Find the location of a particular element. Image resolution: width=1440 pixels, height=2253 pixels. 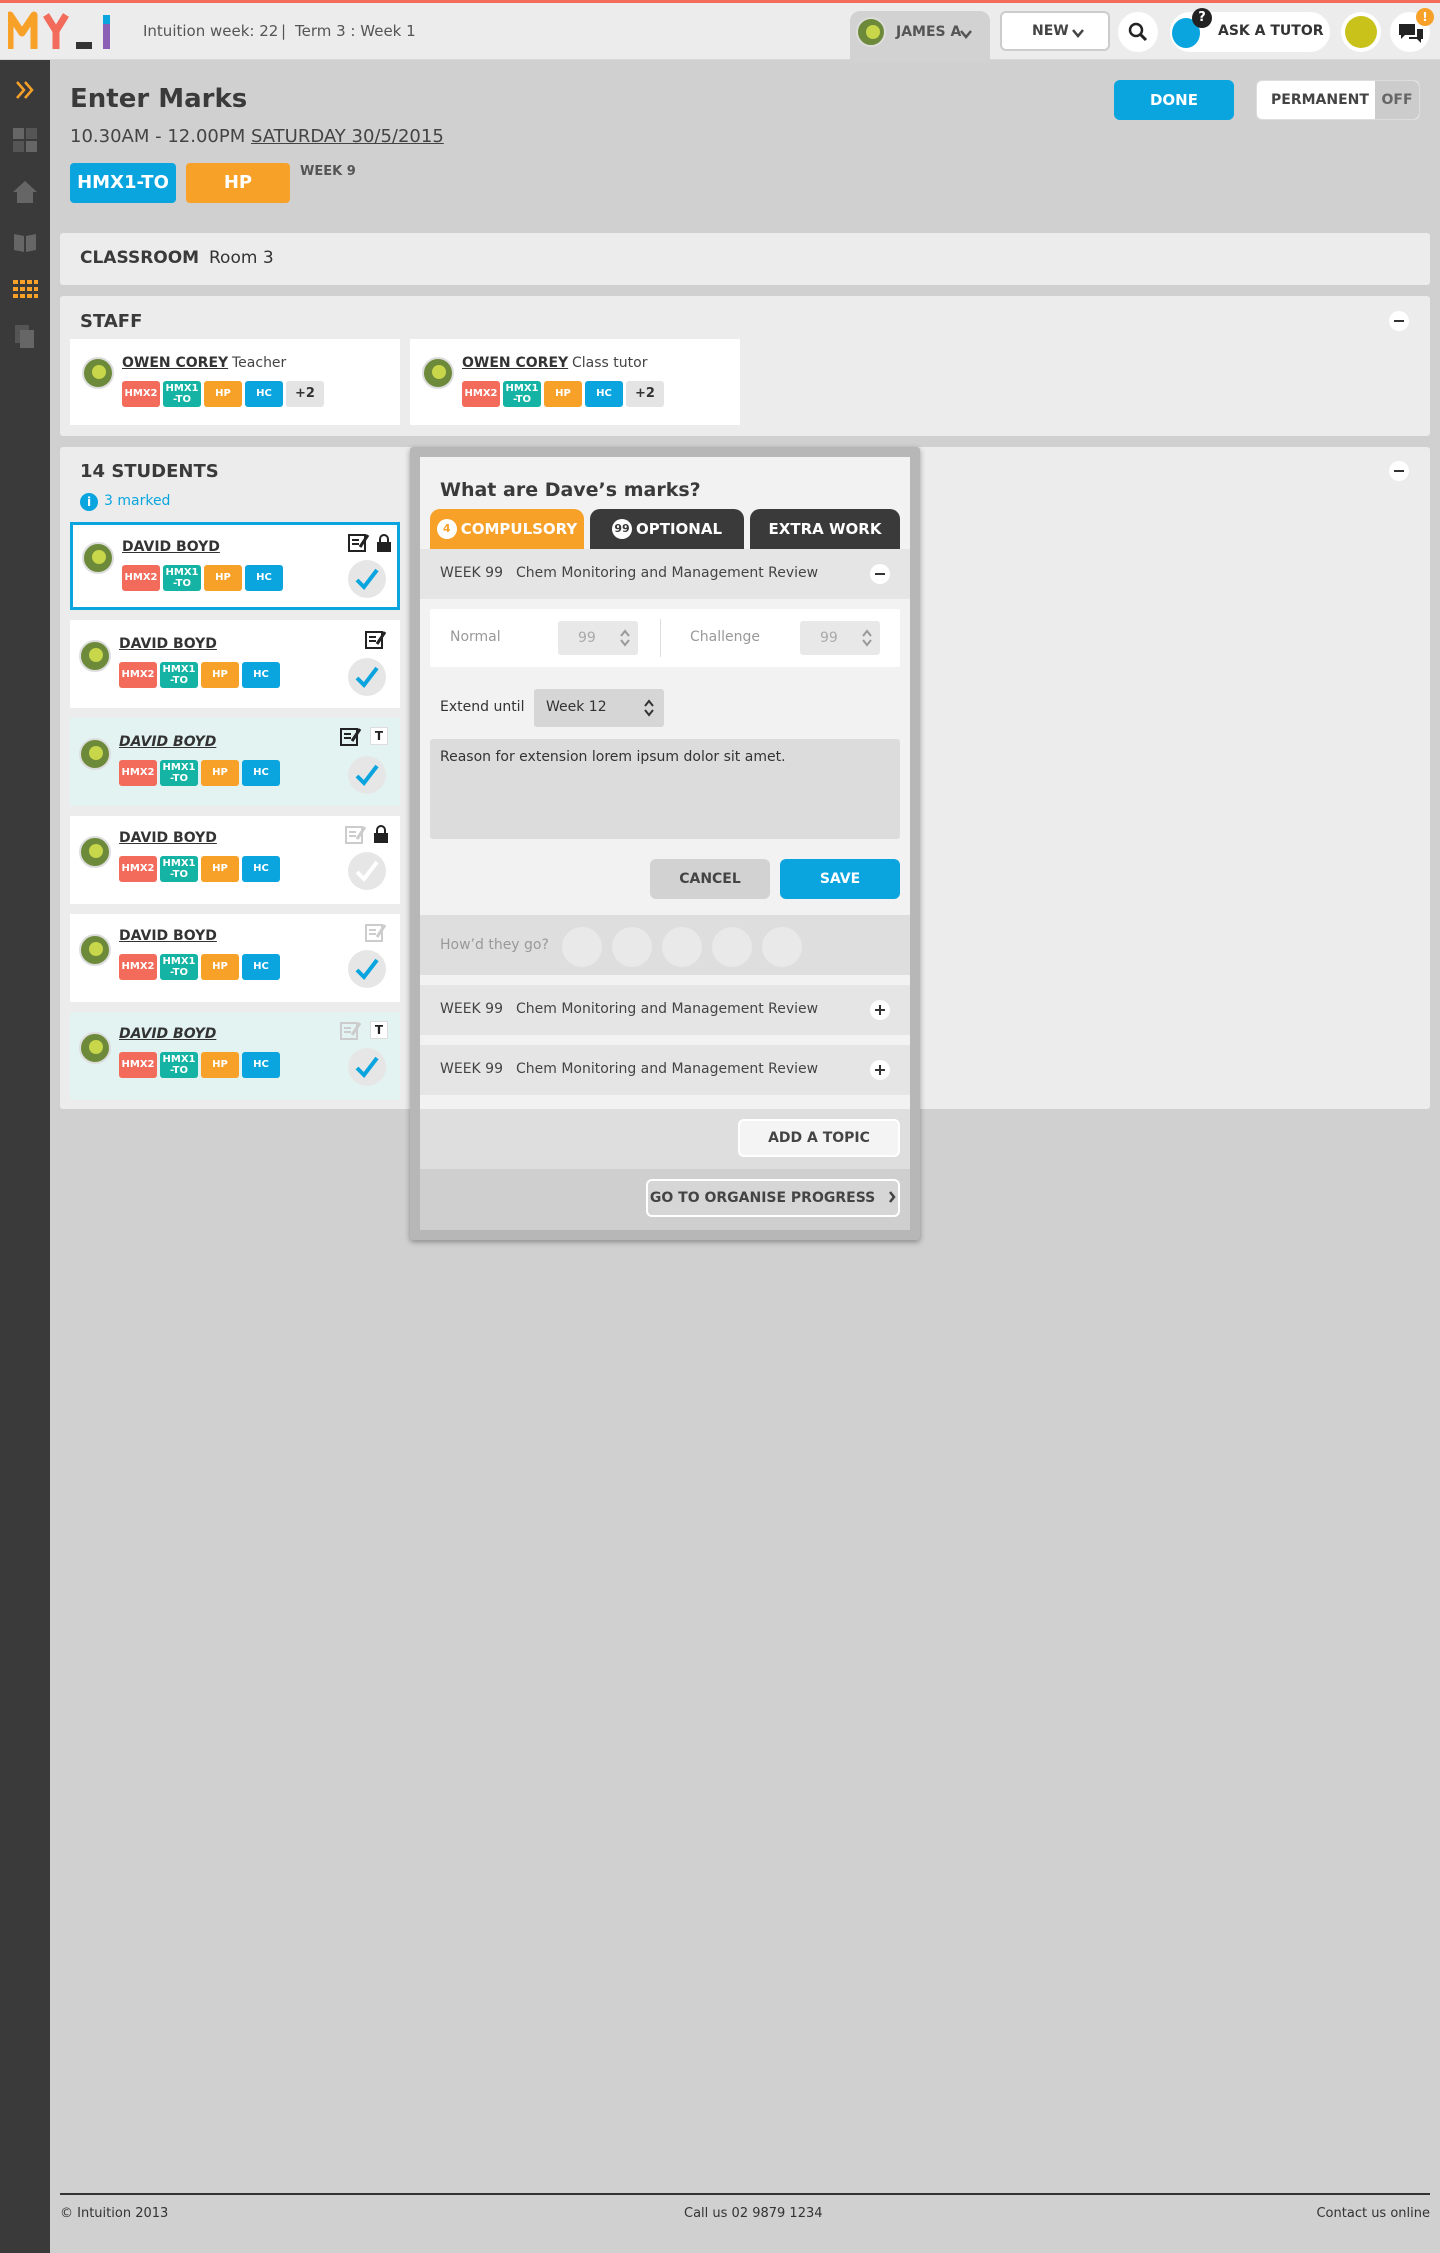

cancel-button: CANCEL is located at coordinates (710, 879).